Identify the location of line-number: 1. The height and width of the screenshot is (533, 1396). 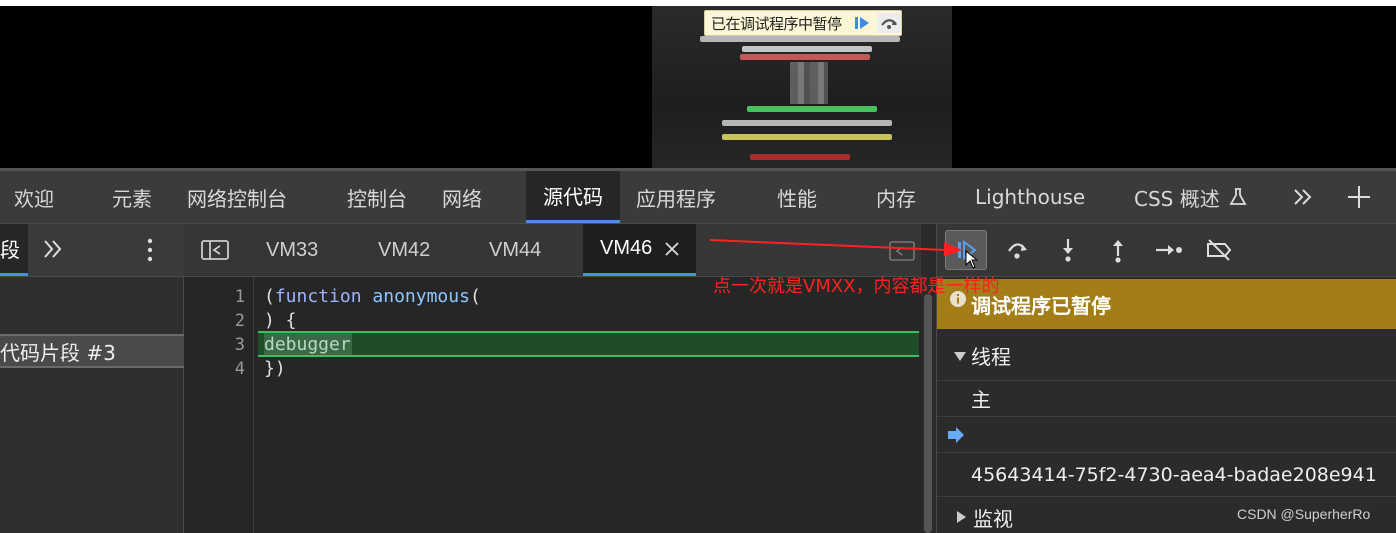
(240, 297).